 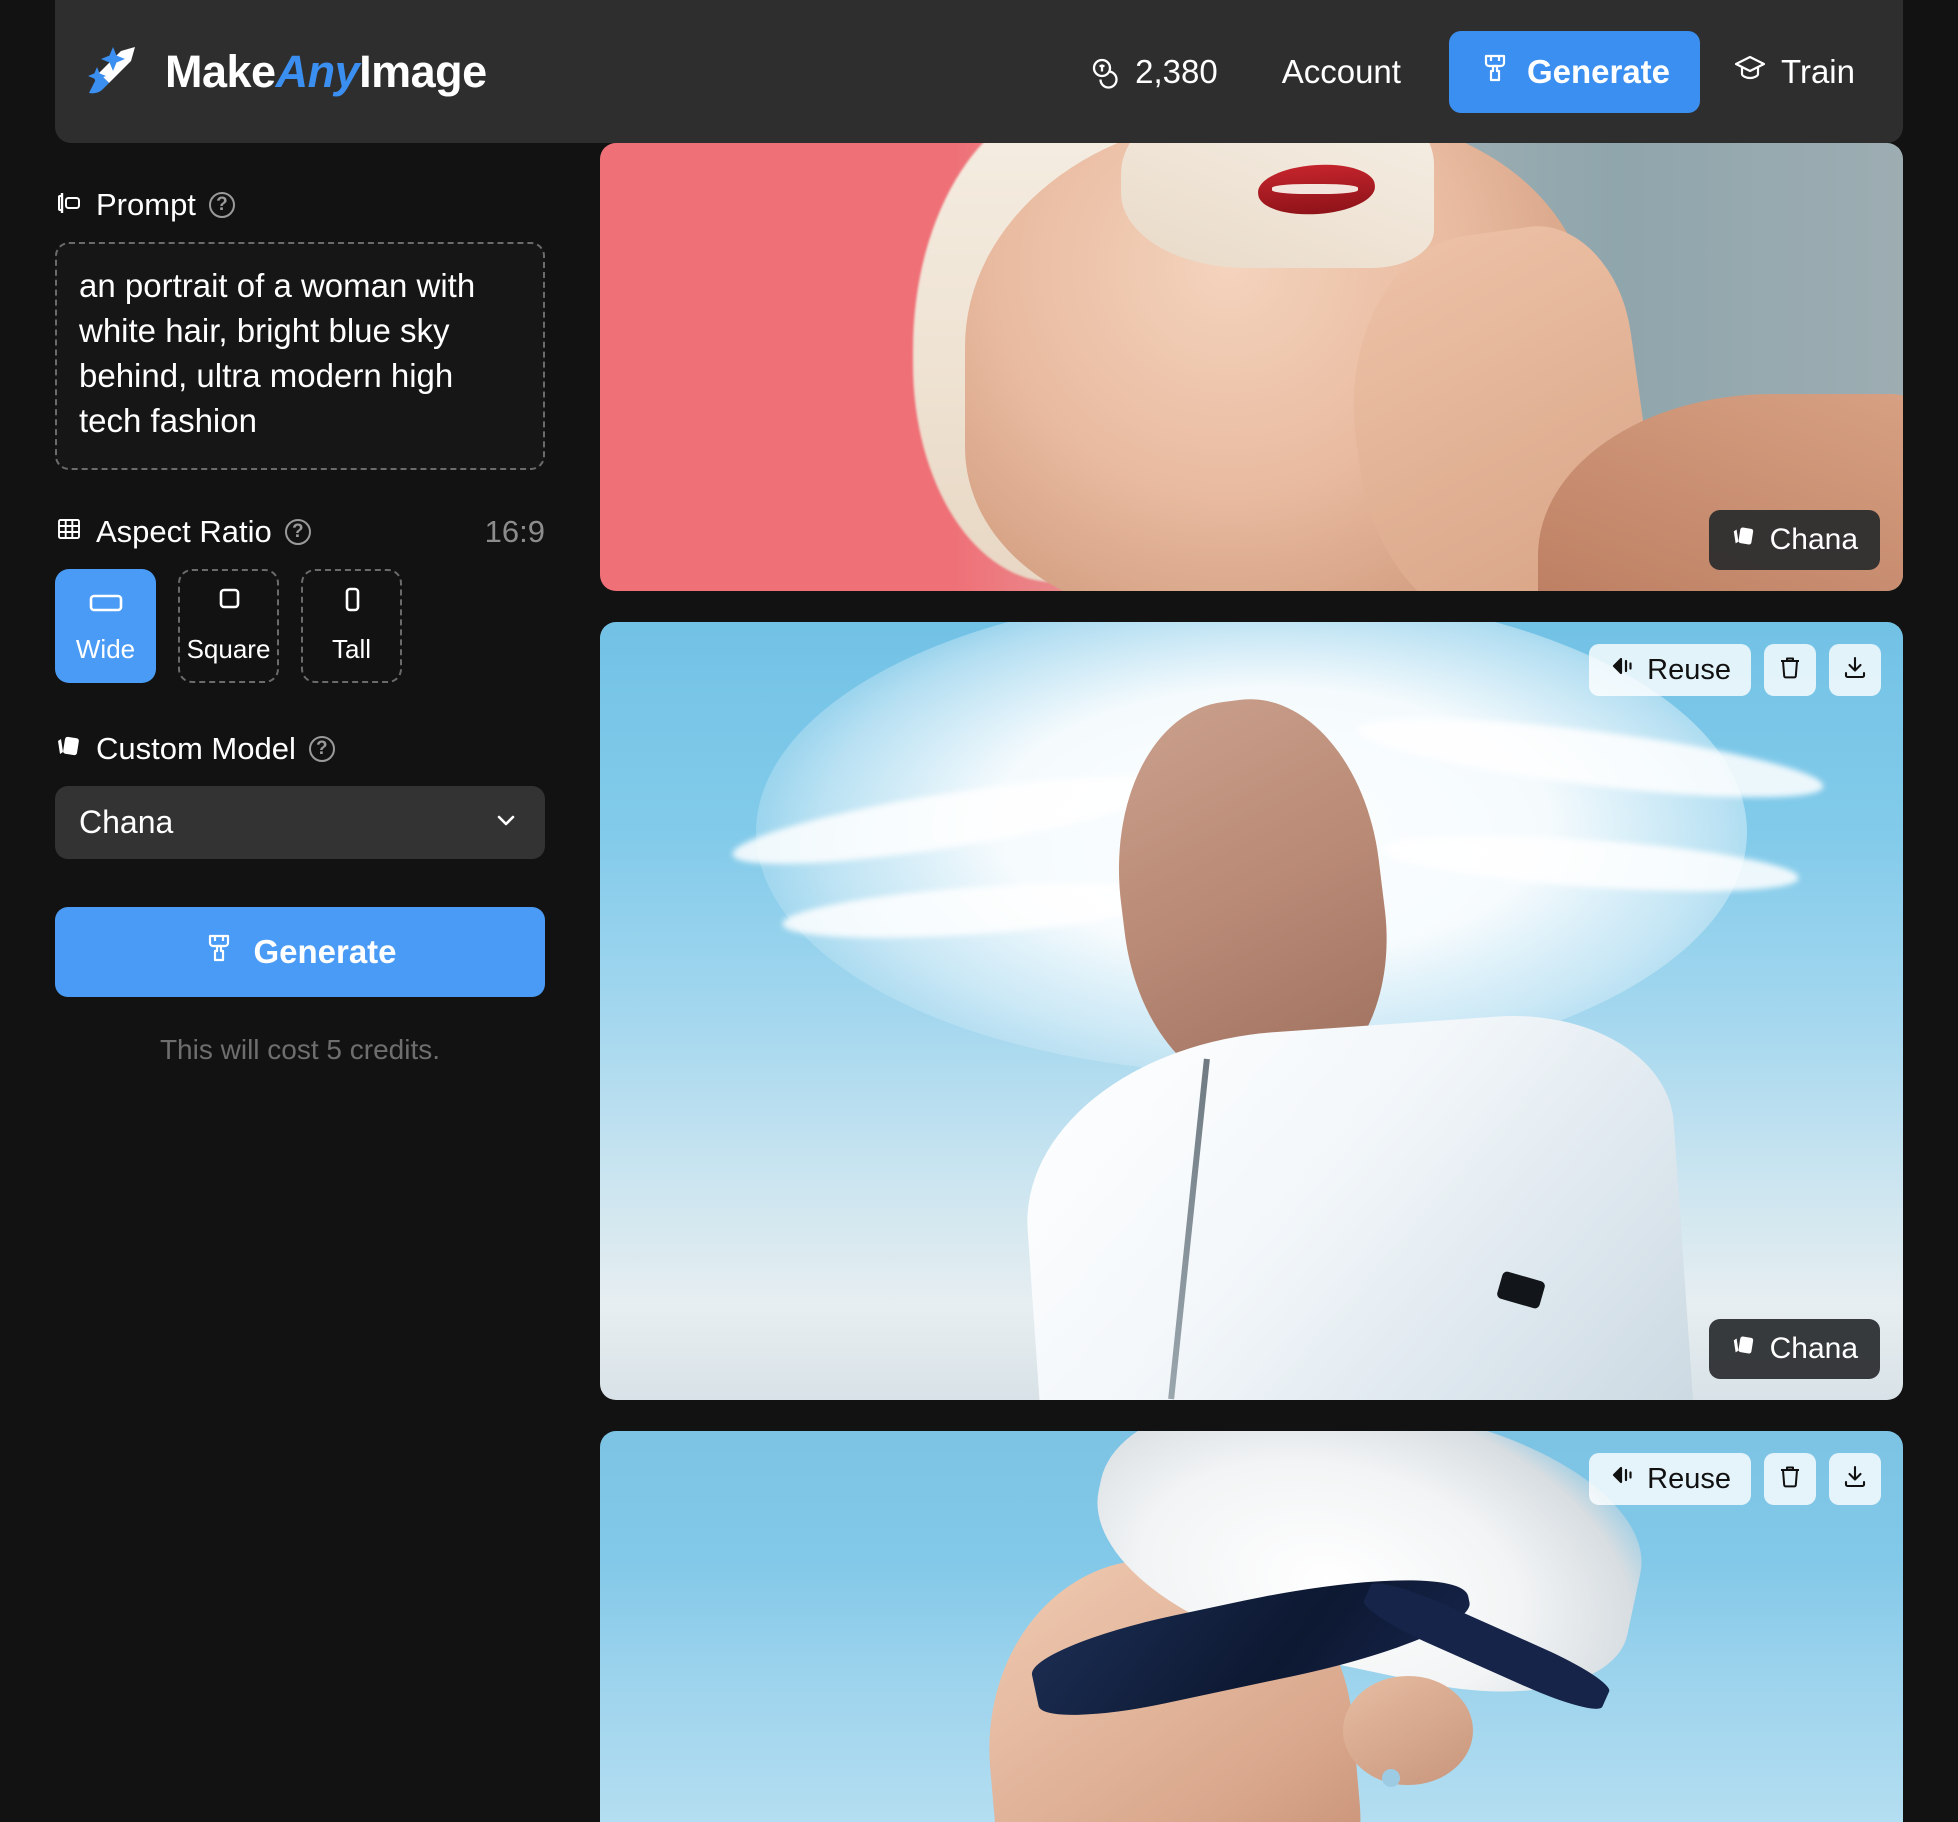 I want to click on aspect-ratio-option-square: Square, so click(x=228, y=625).